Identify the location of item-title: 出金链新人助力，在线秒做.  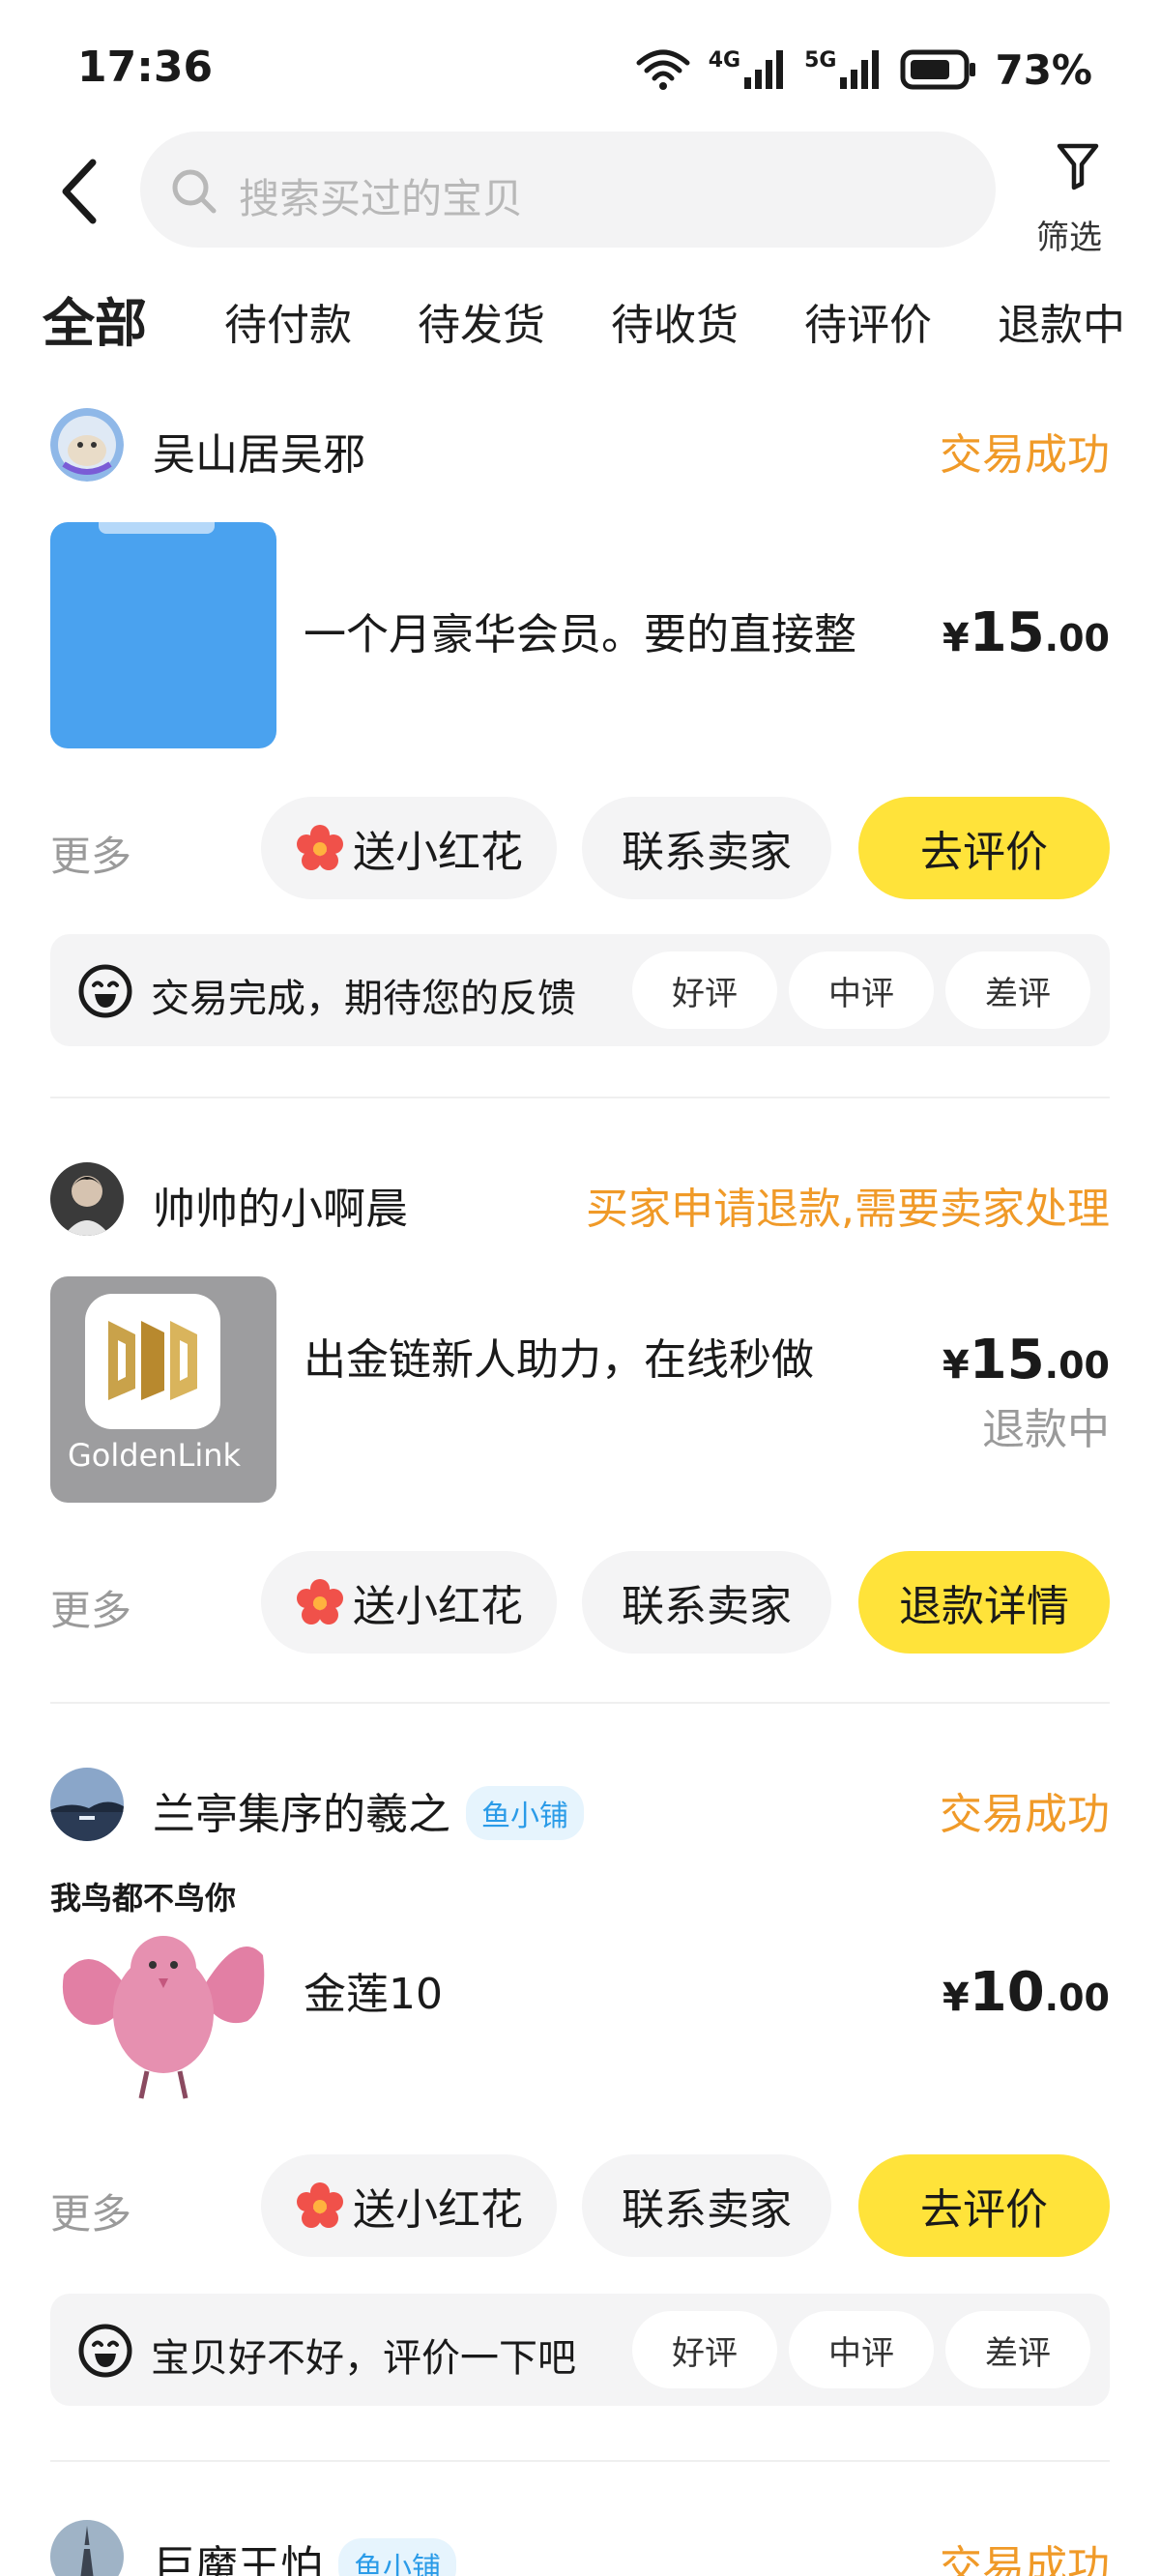
(559, 1360).